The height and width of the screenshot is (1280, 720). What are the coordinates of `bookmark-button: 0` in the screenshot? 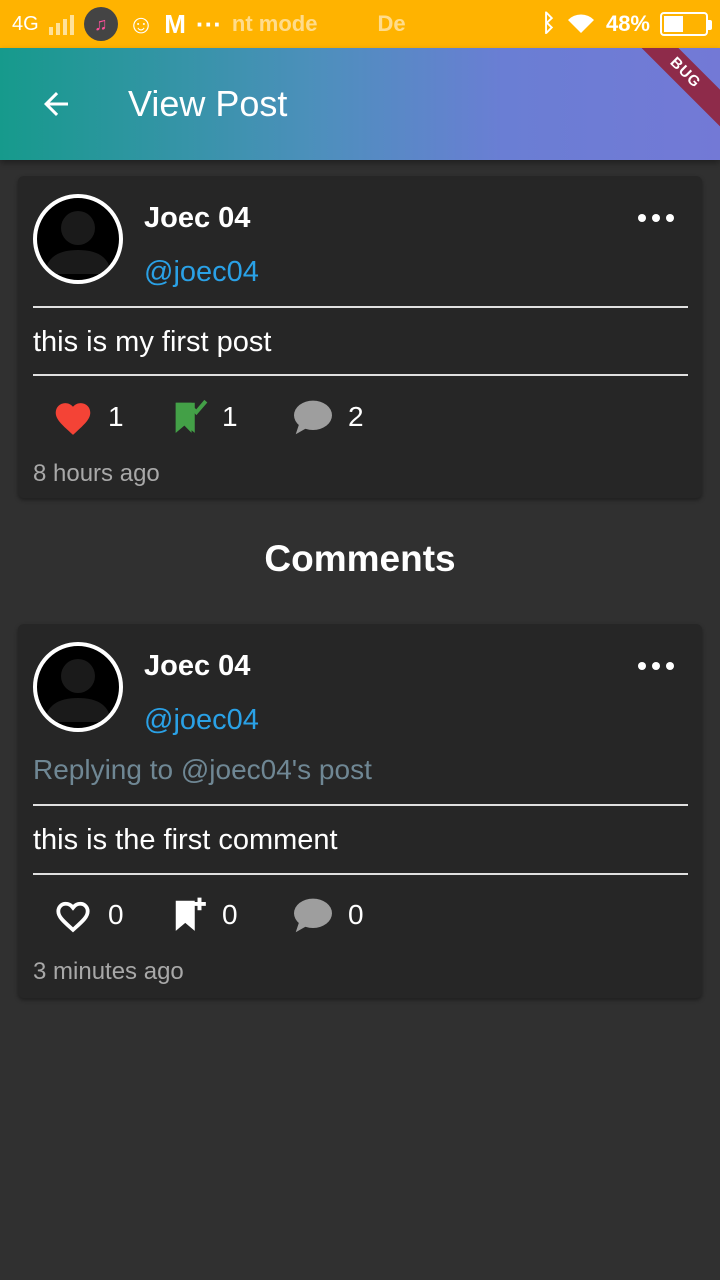 It's located at (232, 915).